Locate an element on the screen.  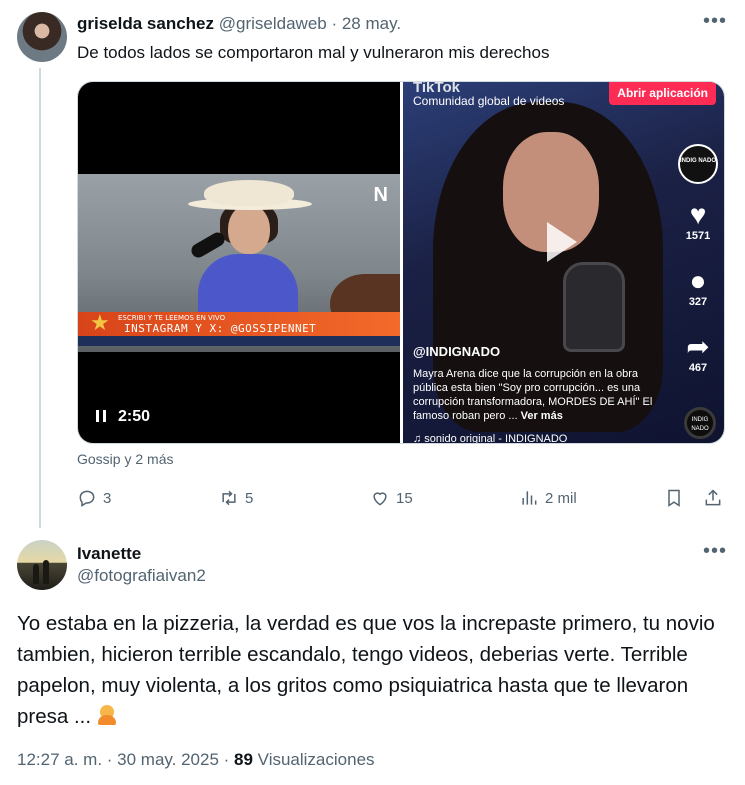
repost-count: 5 is located at coordinates (249, 498).